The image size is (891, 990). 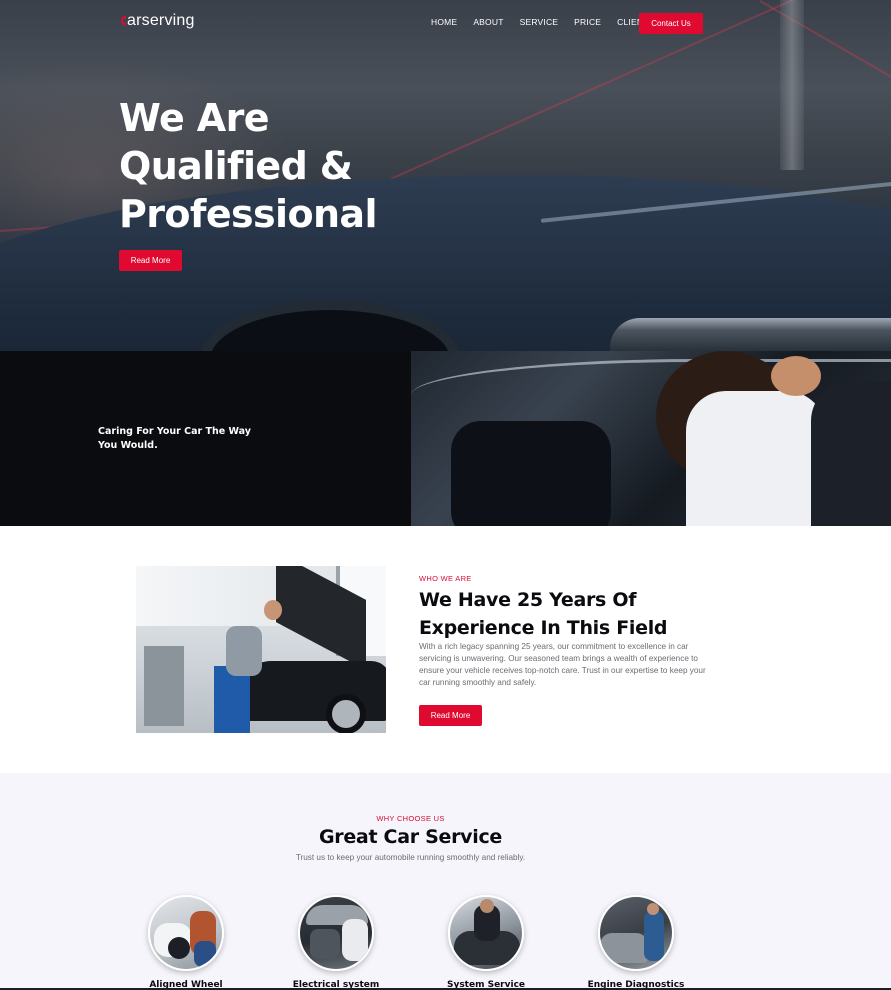 I want to click on service-card-electrical-system: Electrical system, so click(x=333, y=942).